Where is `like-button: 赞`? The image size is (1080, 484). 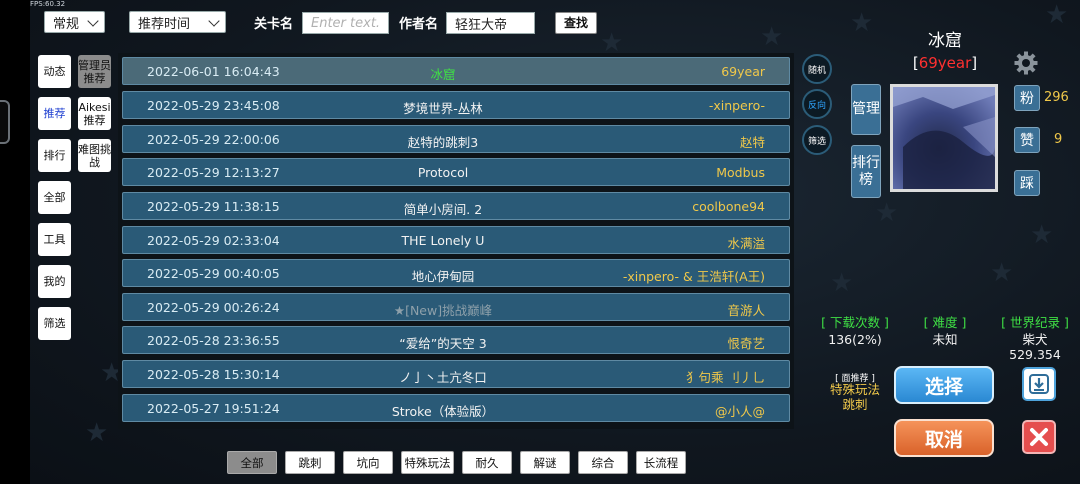
like-button: 赞 is located at coordinates (1027, 140).